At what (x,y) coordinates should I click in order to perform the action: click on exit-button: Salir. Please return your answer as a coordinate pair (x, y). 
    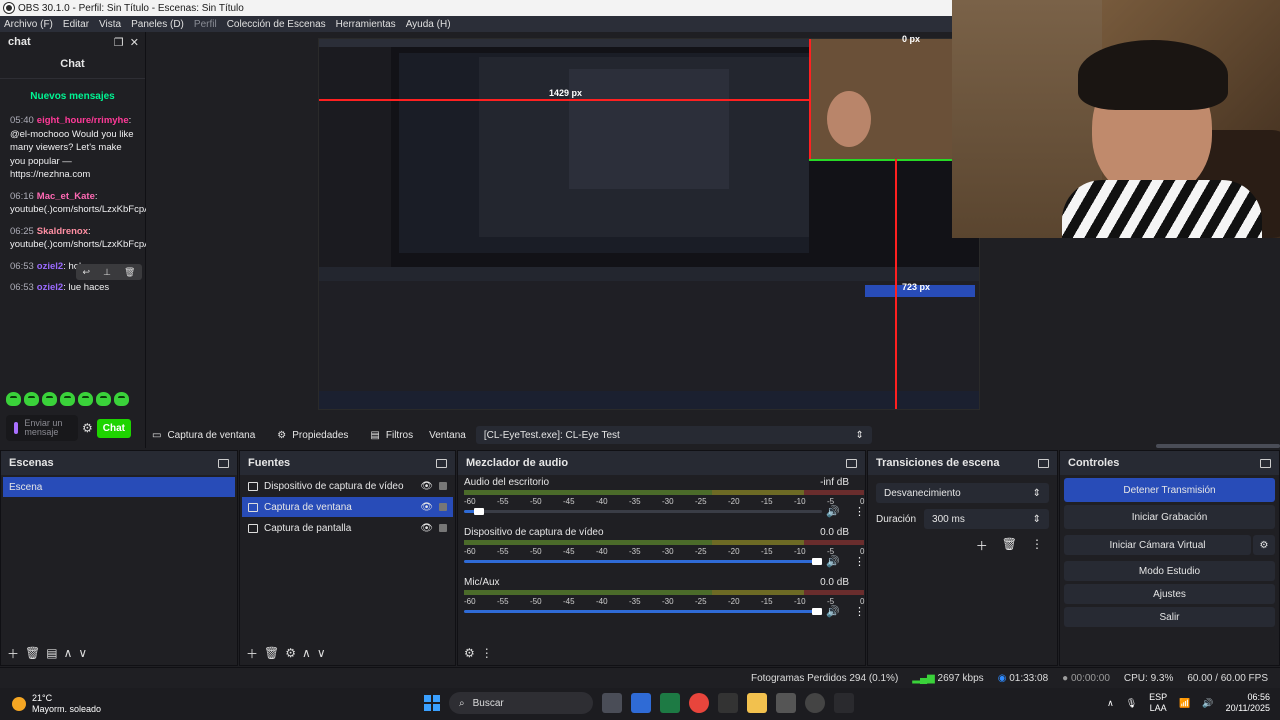
    Looking at the image, I should click on (1169, 617).